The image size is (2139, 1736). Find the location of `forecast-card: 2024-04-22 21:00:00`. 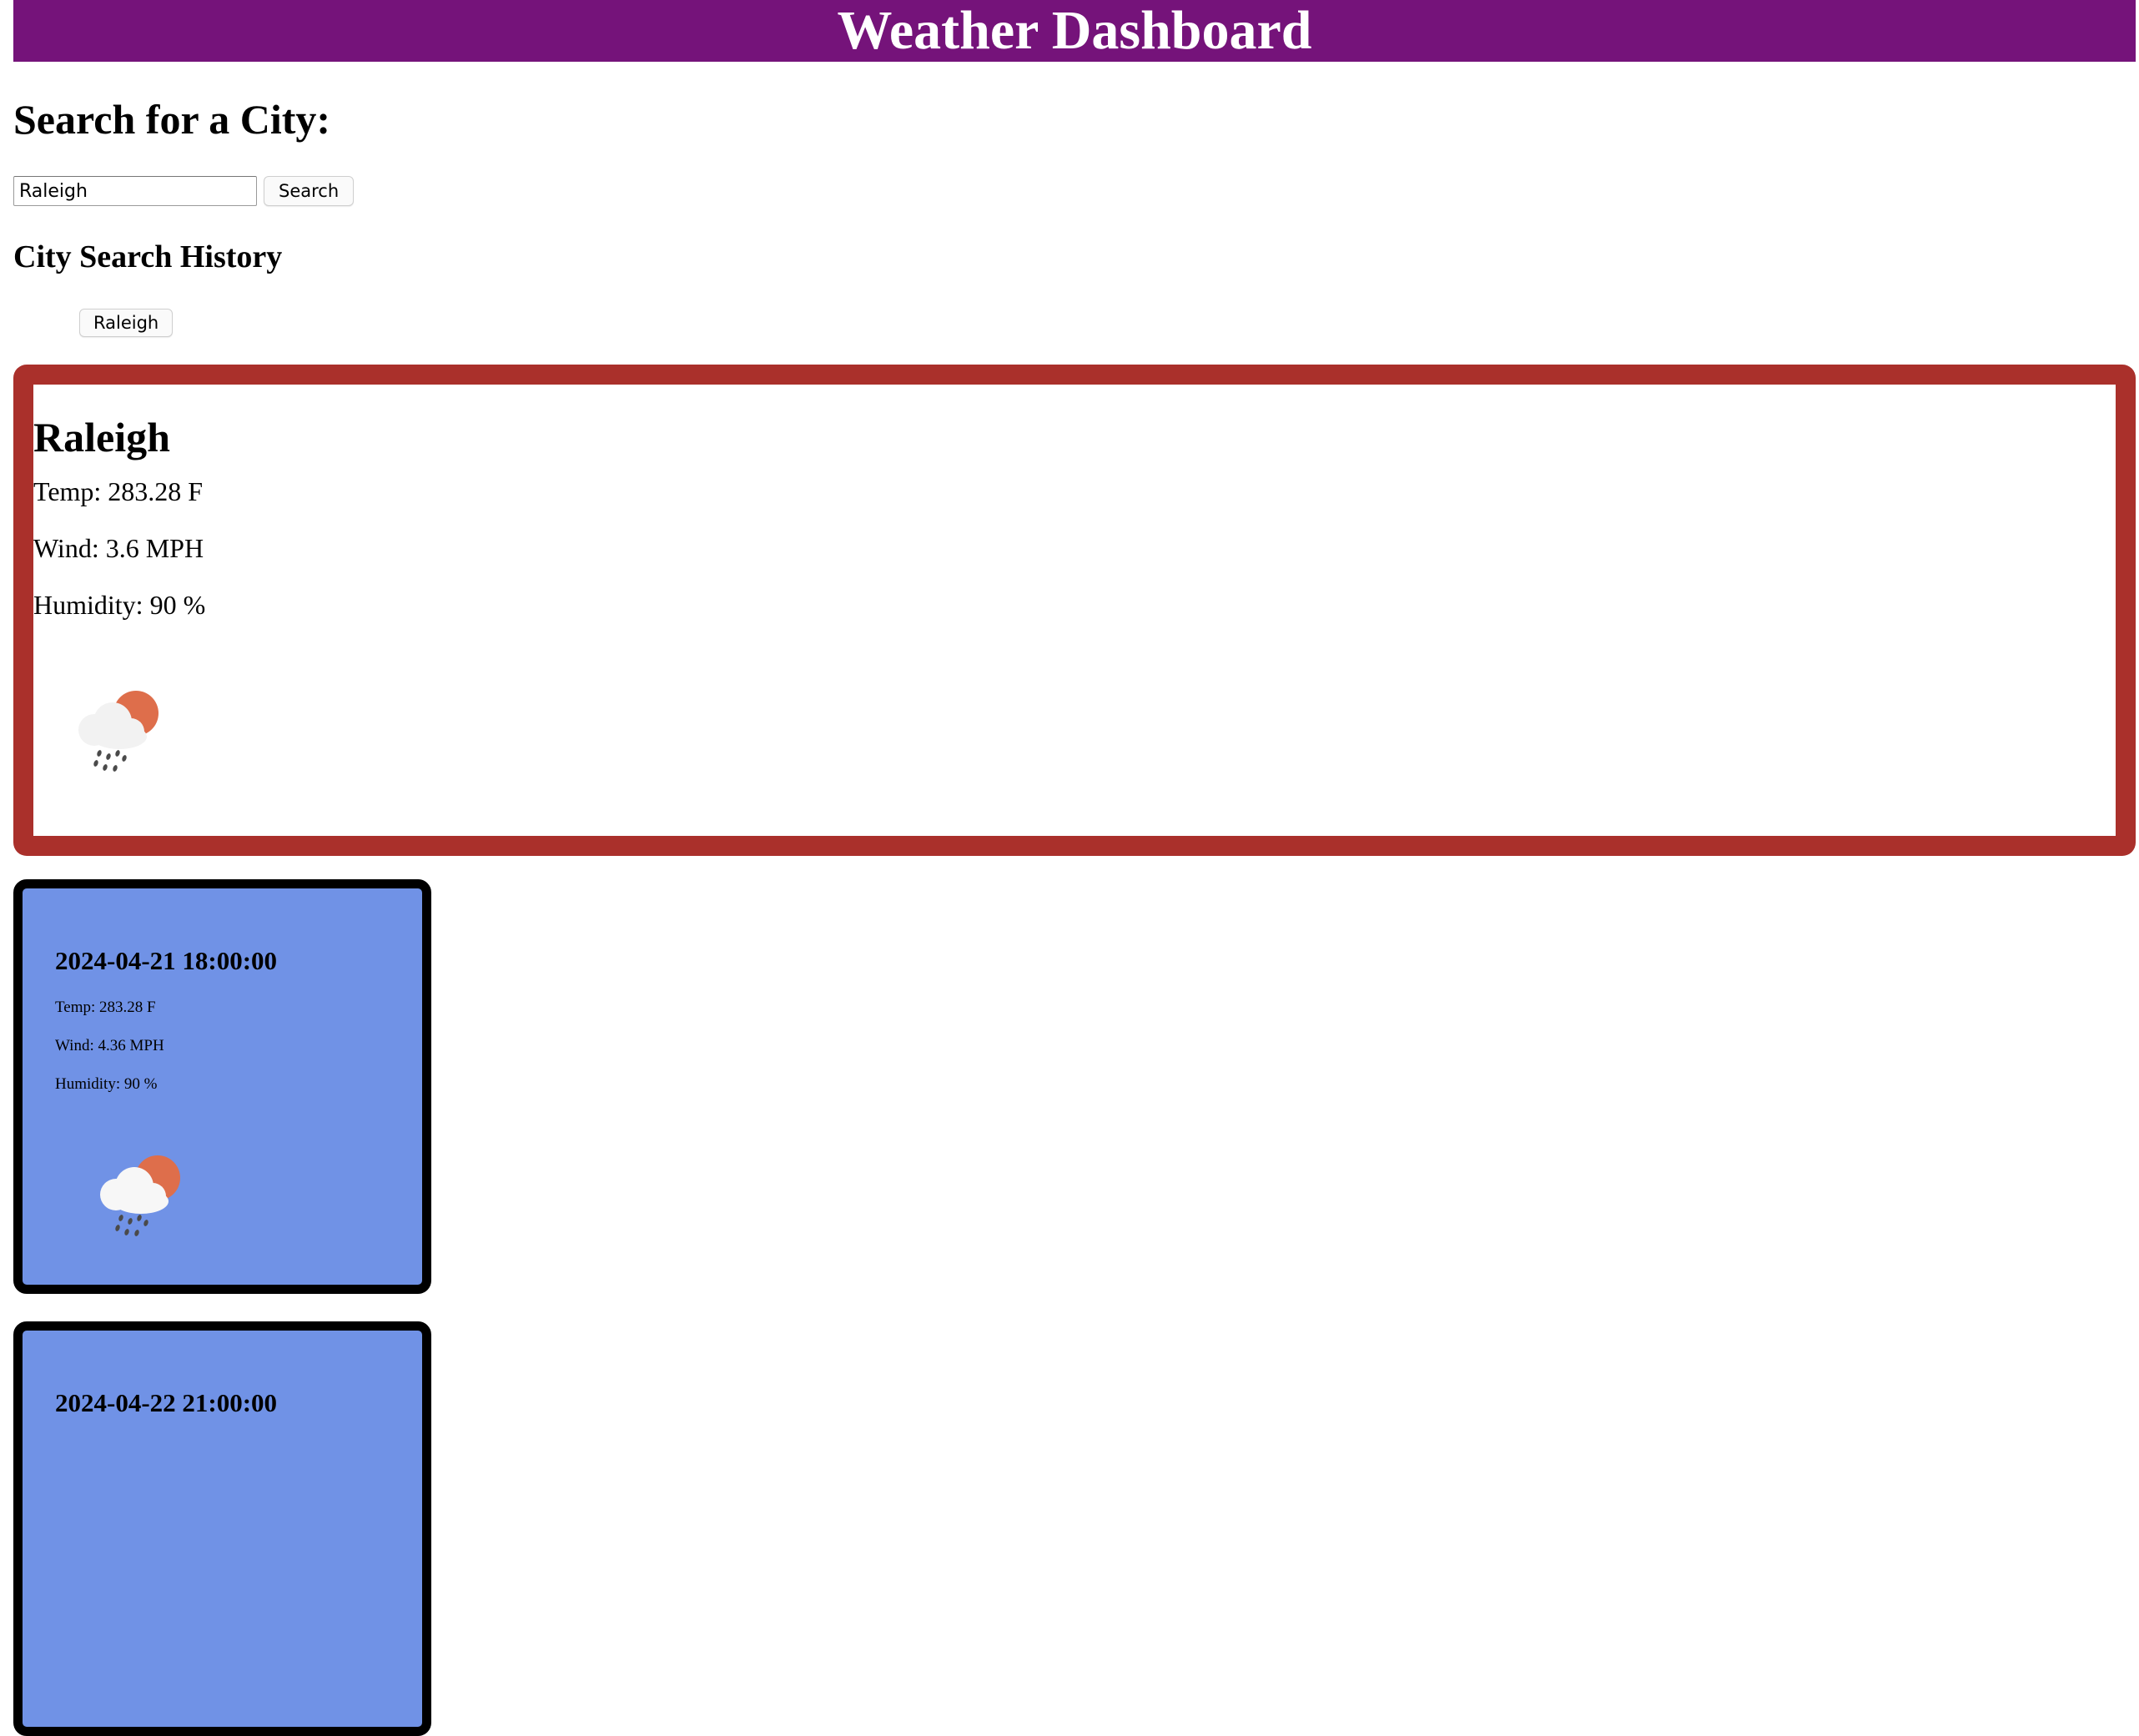

forecast-card: 2024-04-22 21:00:00 is located at coordinates (222, 1528).